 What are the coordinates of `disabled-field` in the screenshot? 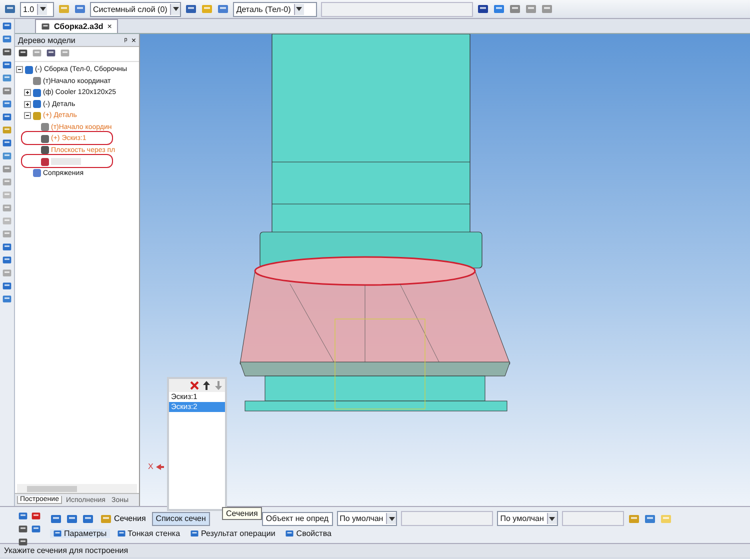 It's located at (593, 518).